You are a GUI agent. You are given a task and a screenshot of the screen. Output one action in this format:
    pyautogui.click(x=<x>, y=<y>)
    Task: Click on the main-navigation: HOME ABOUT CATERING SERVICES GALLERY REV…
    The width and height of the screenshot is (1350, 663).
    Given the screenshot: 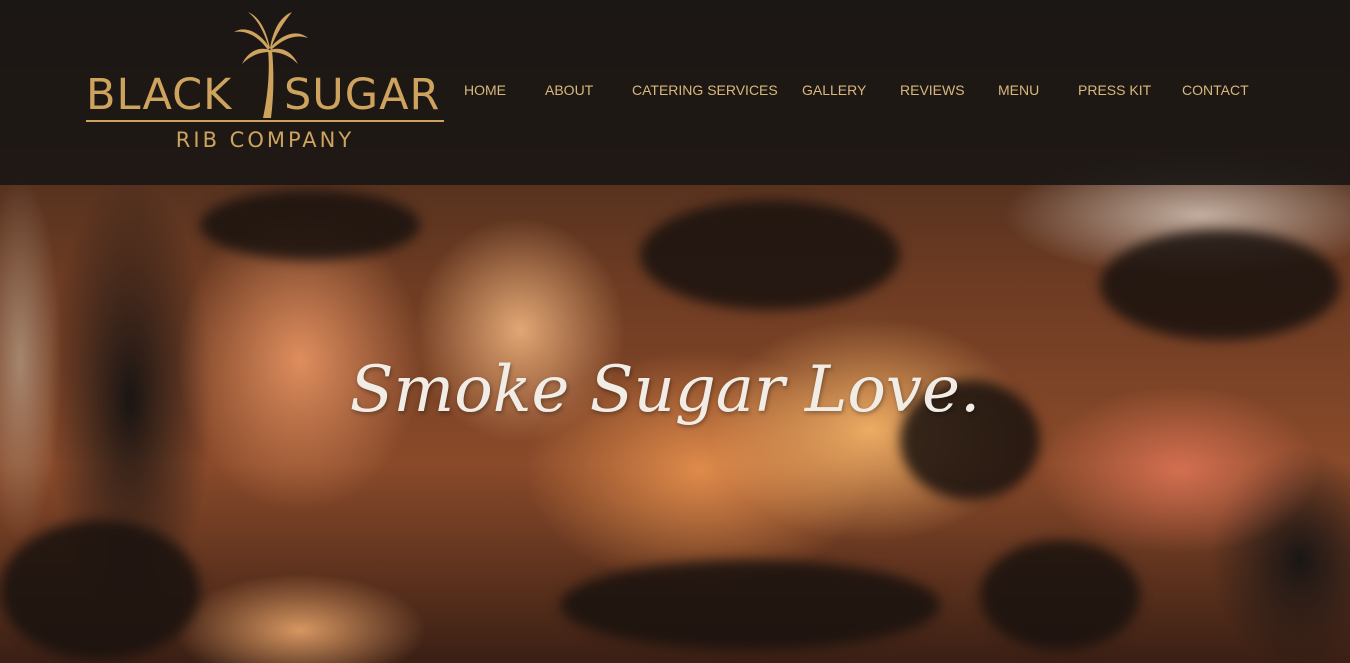 What is the action you would take?
    pyautogui.click(x=675, y=91)
    